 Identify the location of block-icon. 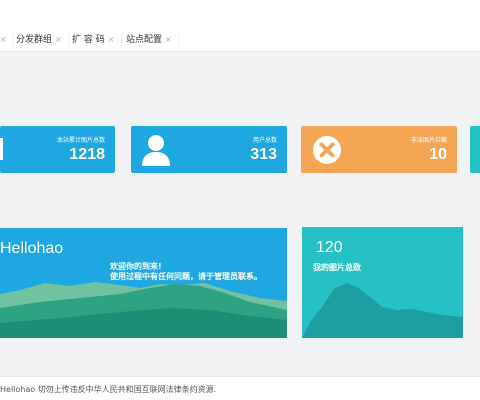
(327, 150).